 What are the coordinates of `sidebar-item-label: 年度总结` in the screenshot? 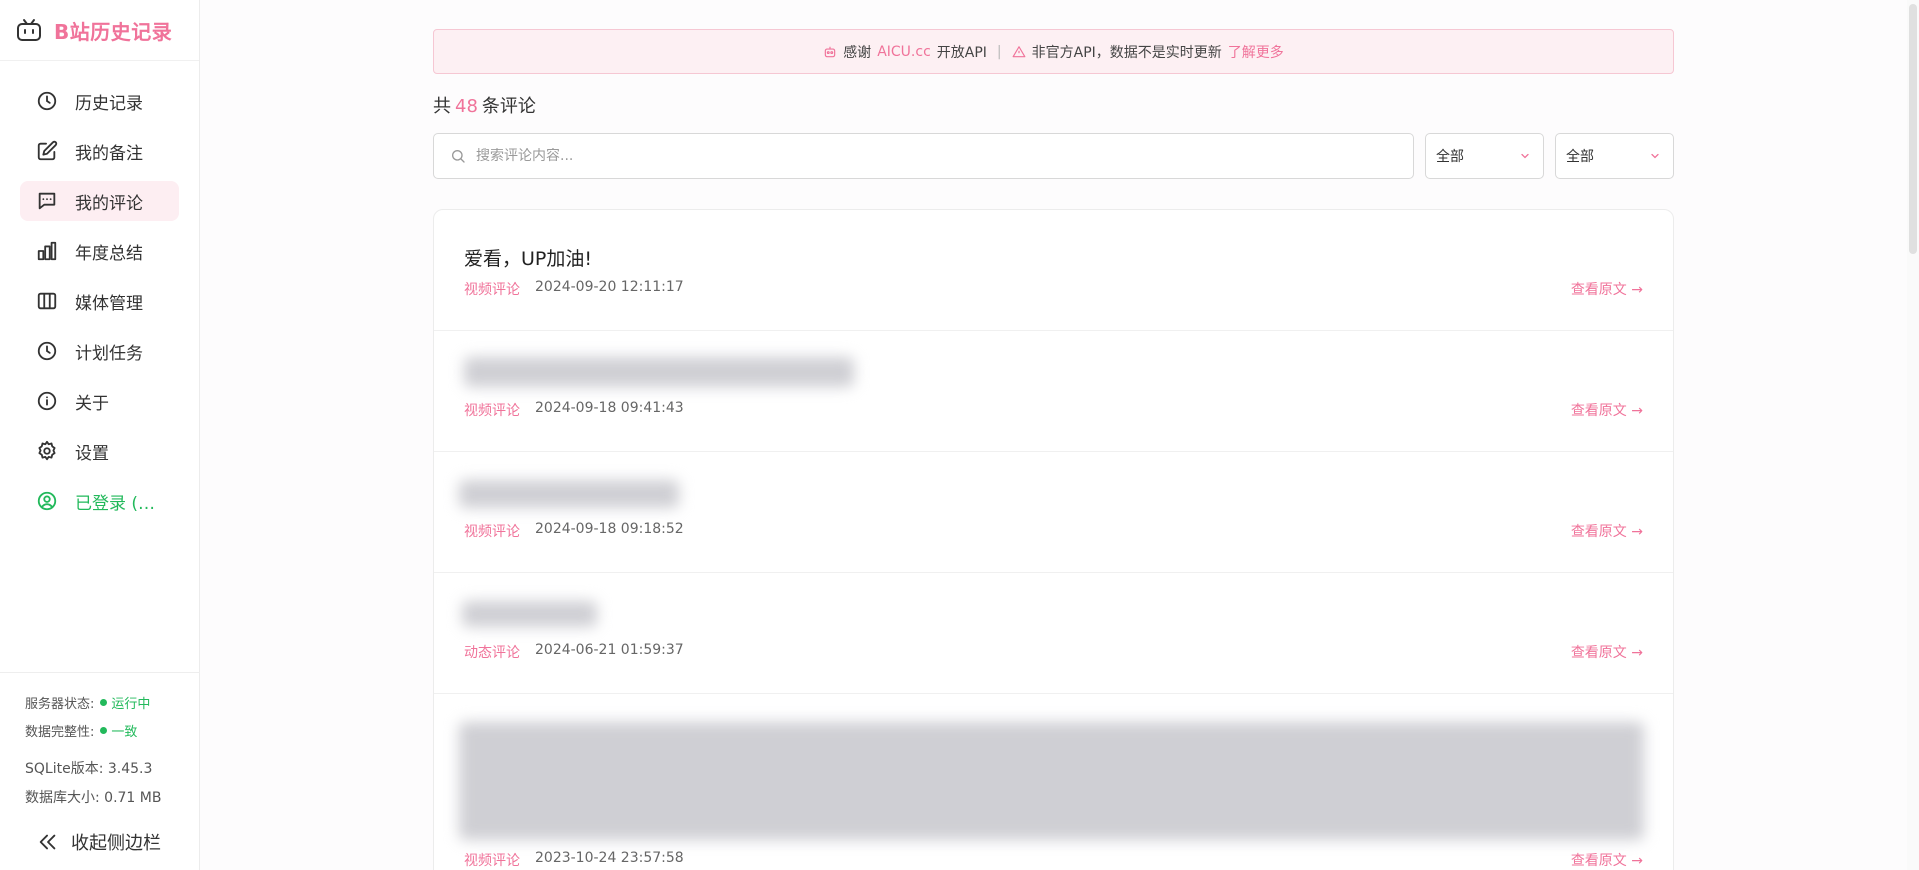 It's located at (109, 253).